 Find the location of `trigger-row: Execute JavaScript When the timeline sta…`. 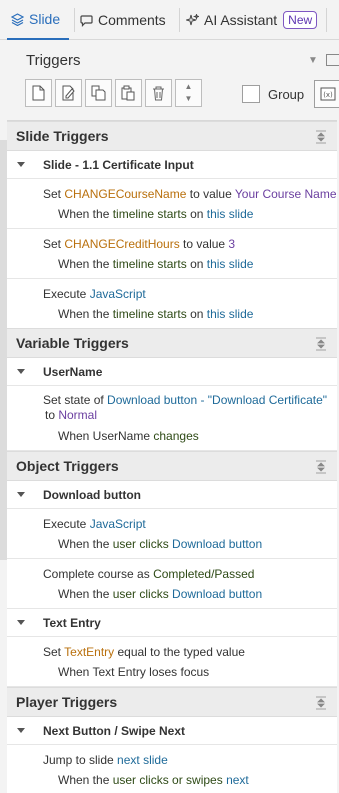

trigger-row: Execute JavaScript When the timeline sta… is located at coordinates (172, 304).